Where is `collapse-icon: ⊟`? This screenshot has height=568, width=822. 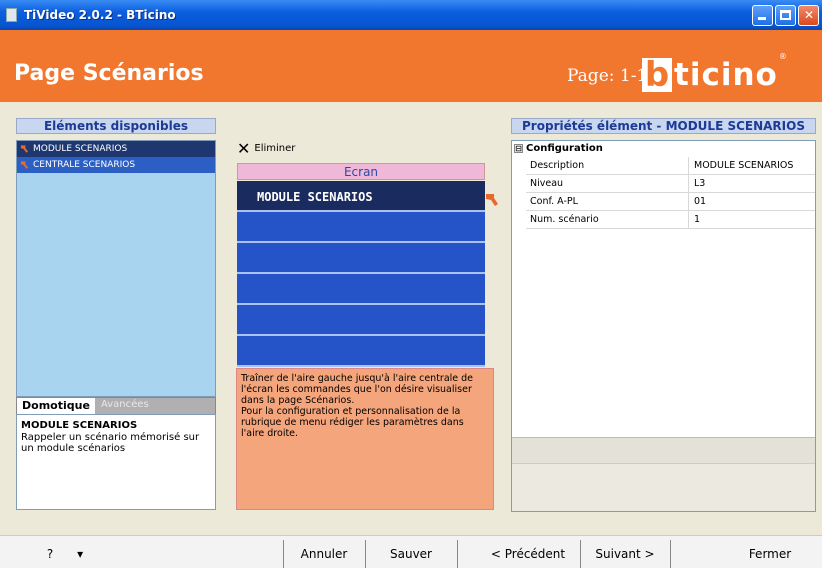
collapse-icon: ⊟ is located at coordinates (518, 148).